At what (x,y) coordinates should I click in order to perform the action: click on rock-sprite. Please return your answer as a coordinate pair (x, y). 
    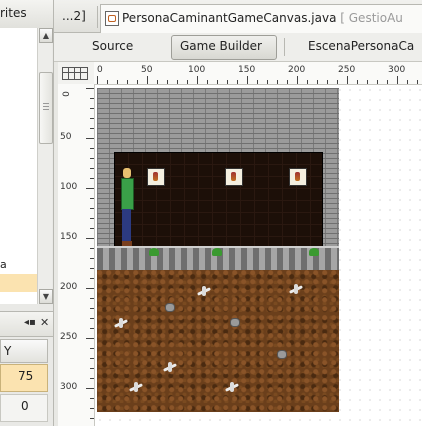
    Looking at the image, I should click on (235, 322).